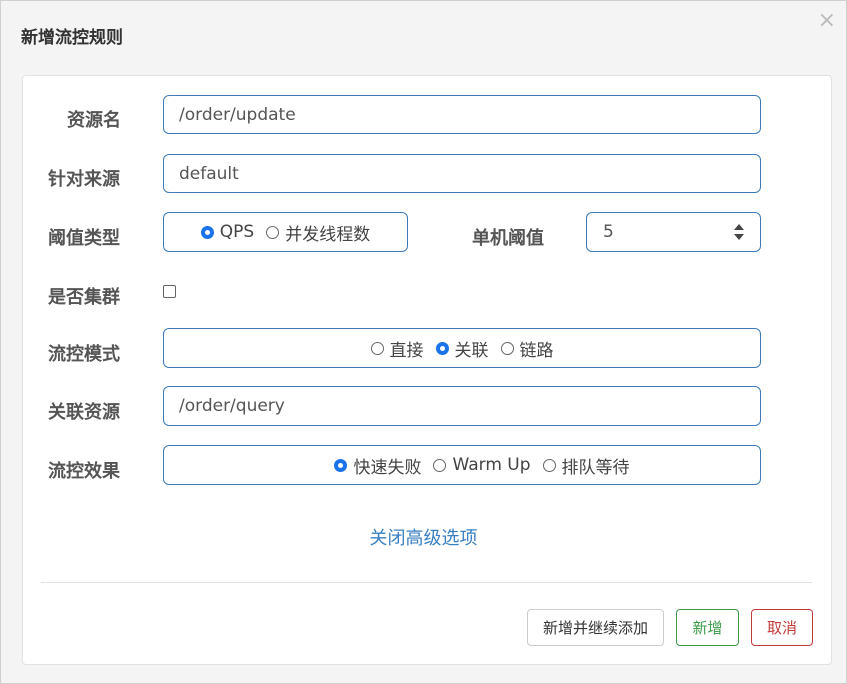 This screenshot has width=847, height=684. Describe the element at coordinates (387, 467) in the screenshot. I see `flow-effect-fast-fail-label: 快速失败` at that location.